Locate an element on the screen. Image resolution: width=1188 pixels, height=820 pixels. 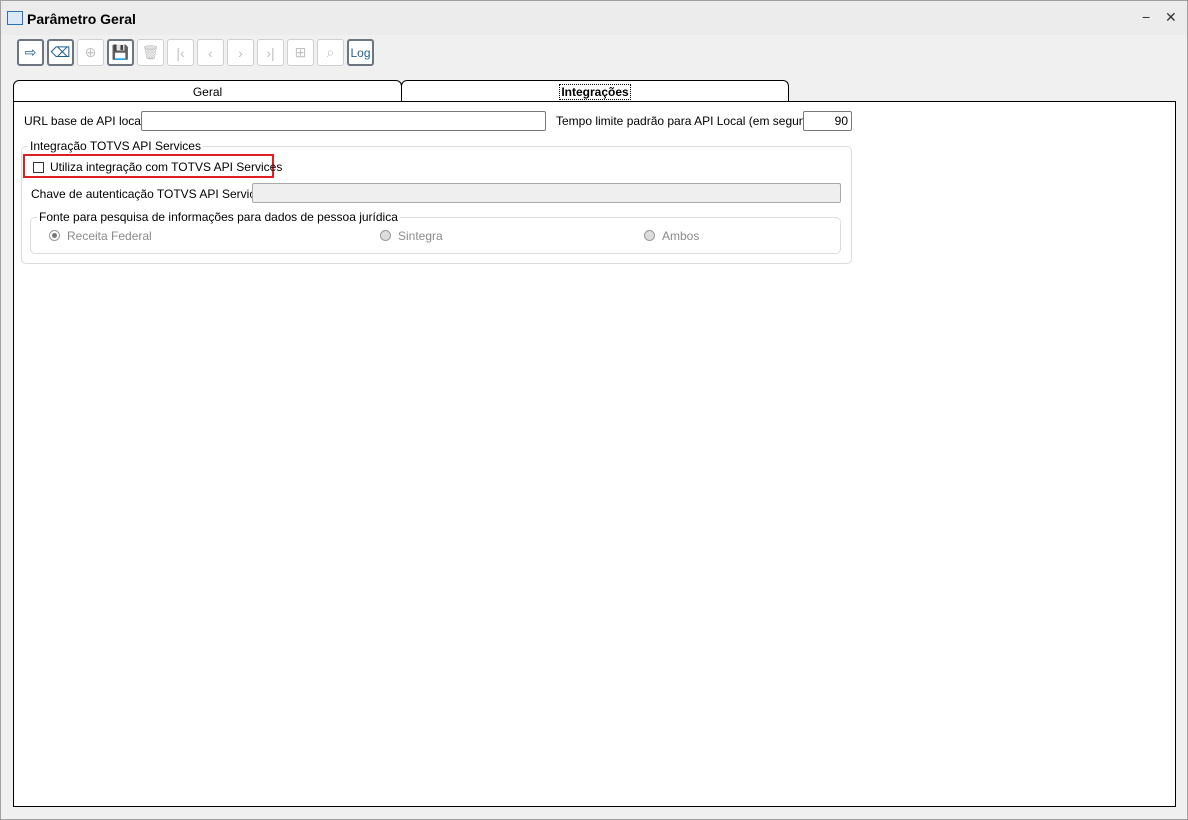
app-icon is located at coordinates (15, 18).